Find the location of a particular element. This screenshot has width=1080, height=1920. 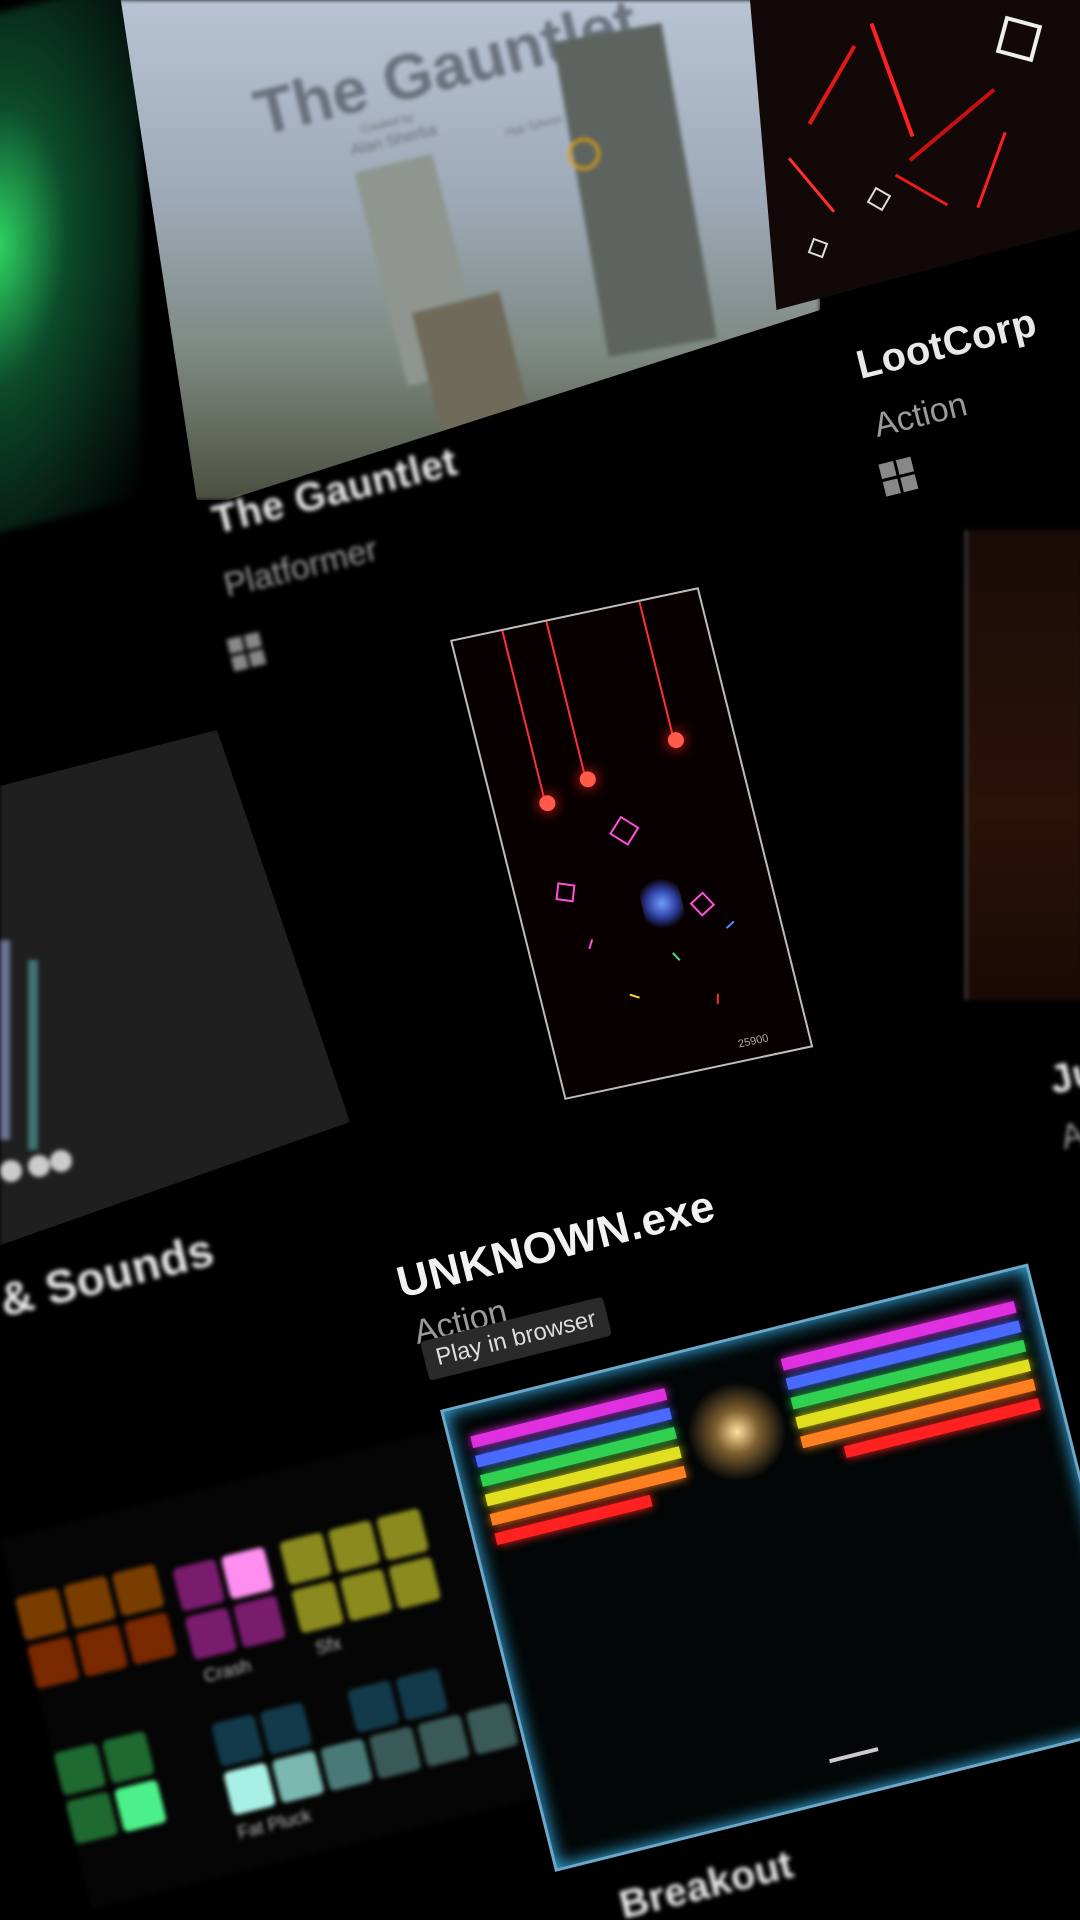

unknown-exe-thumbnail: 25900 is located at coordinates (632, 843).